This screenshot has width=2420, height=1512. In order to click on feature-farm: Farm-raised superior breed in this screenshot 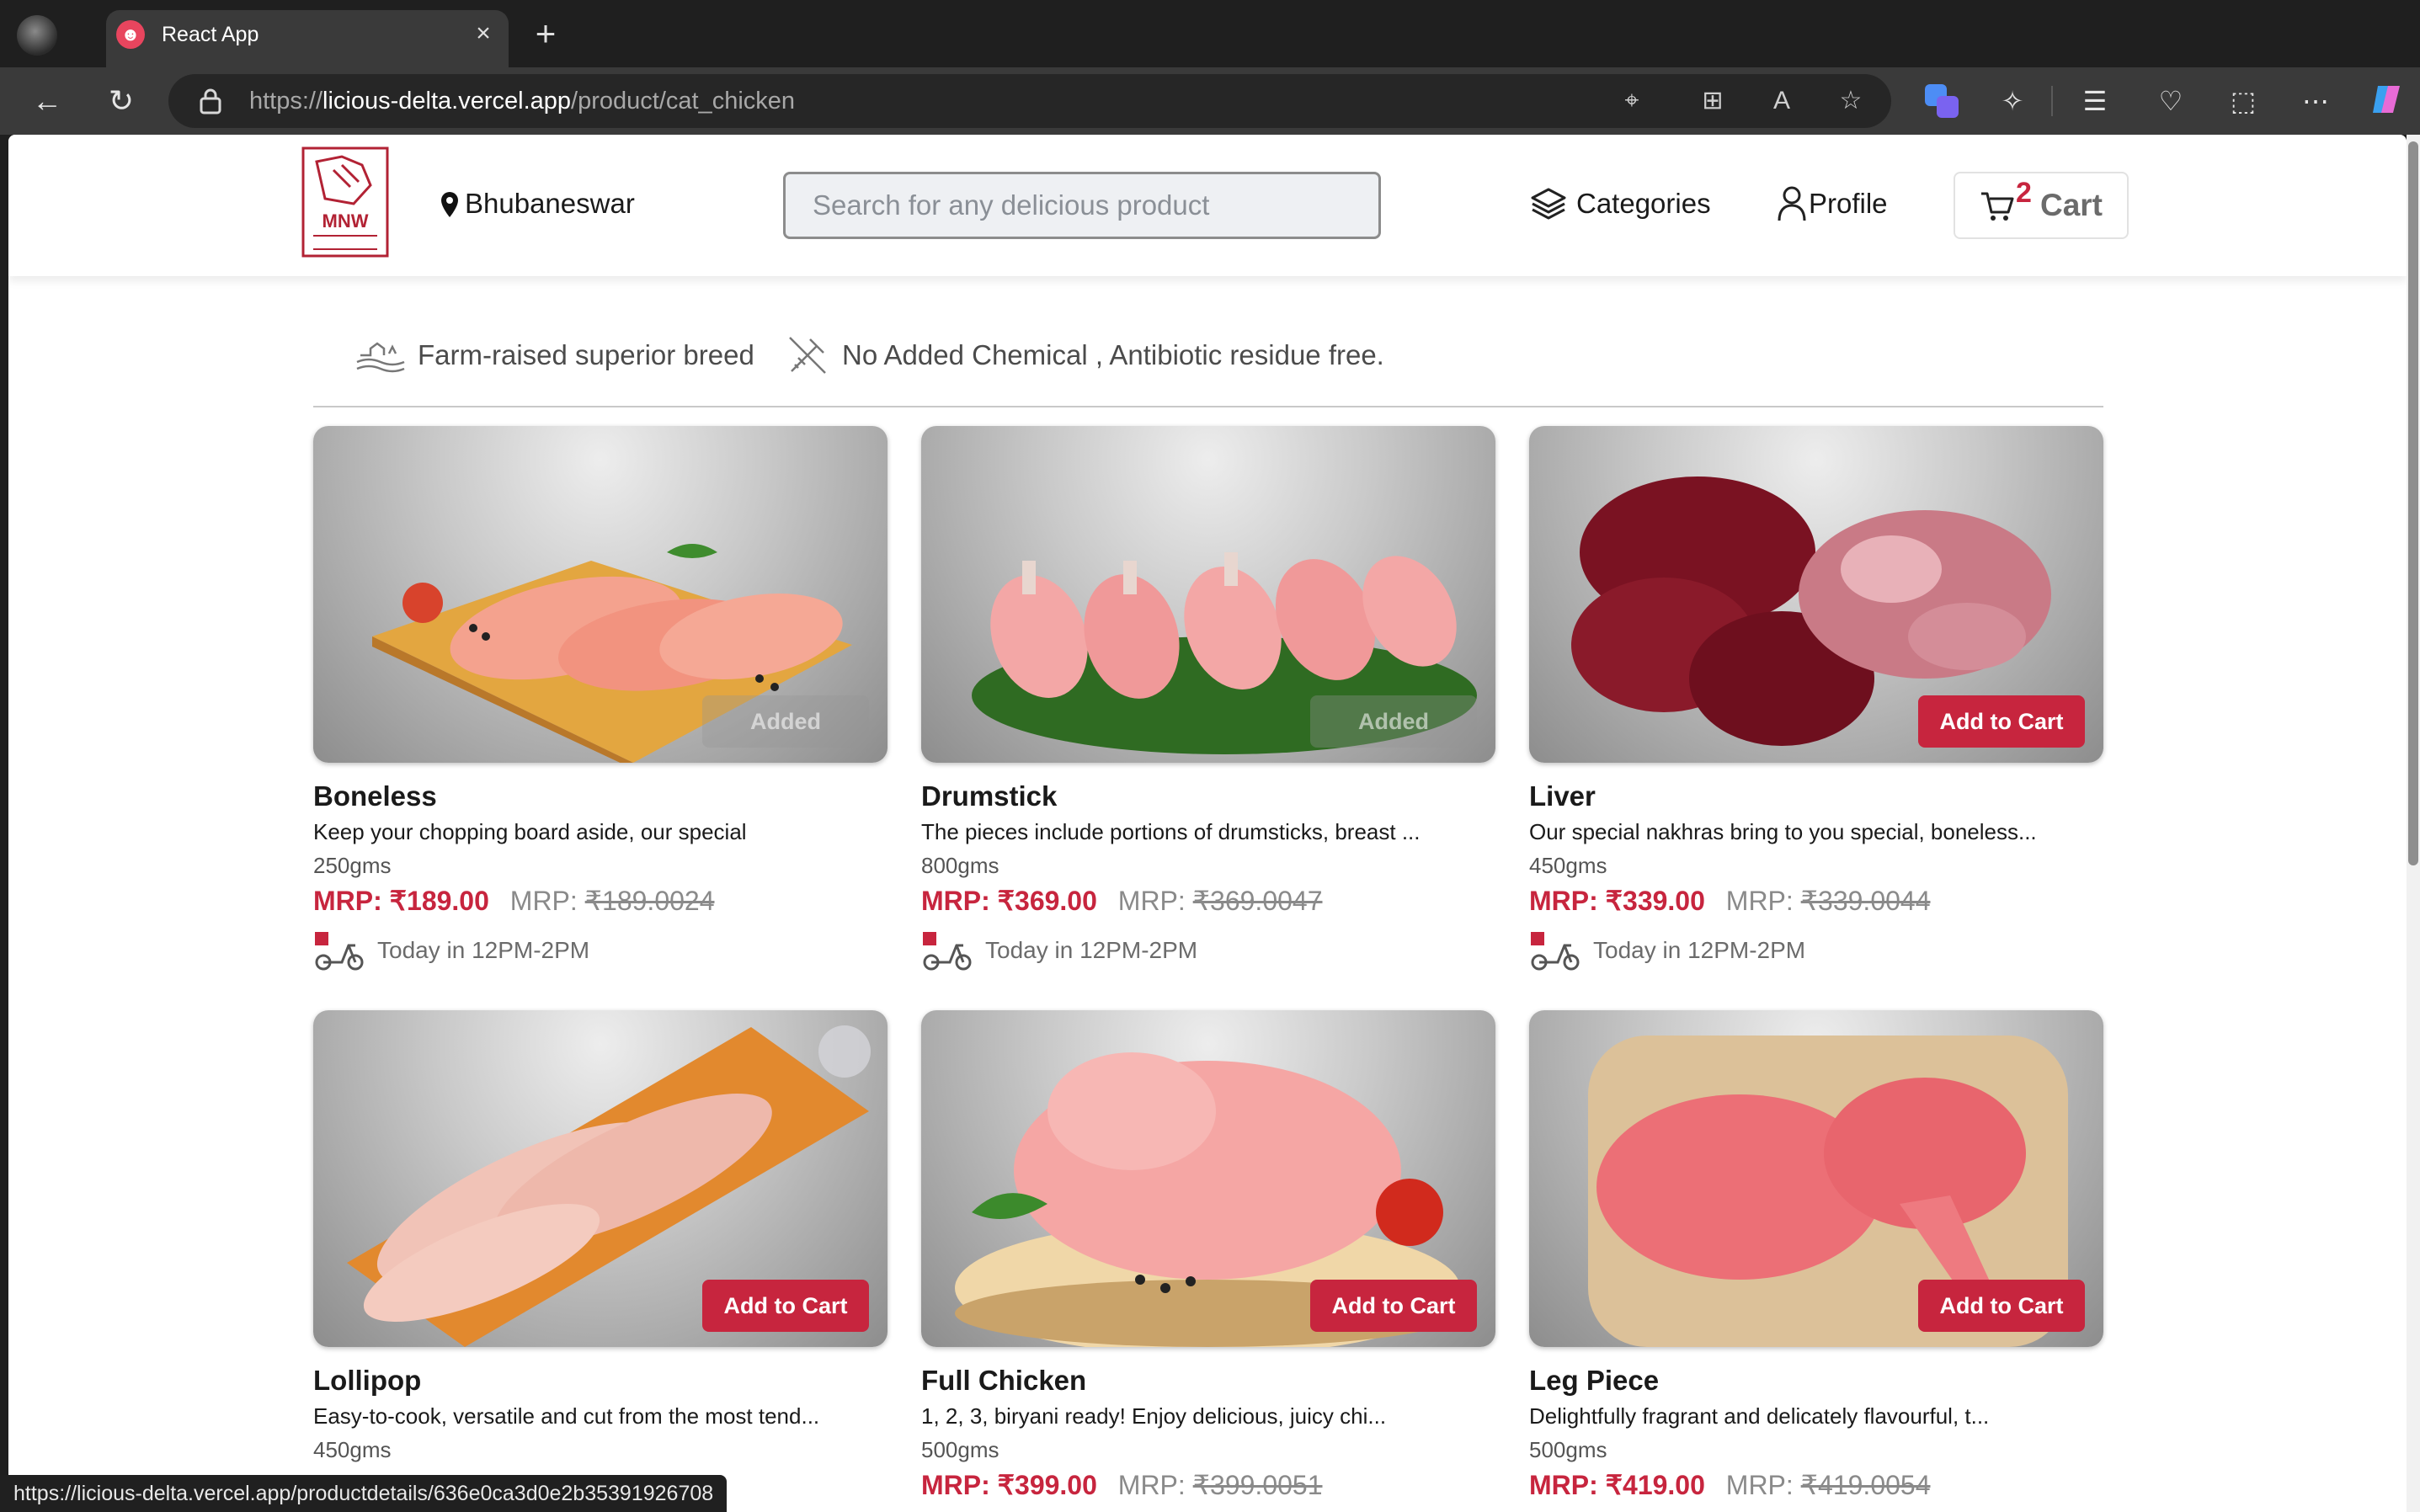, I will do `click(555, 356)`.